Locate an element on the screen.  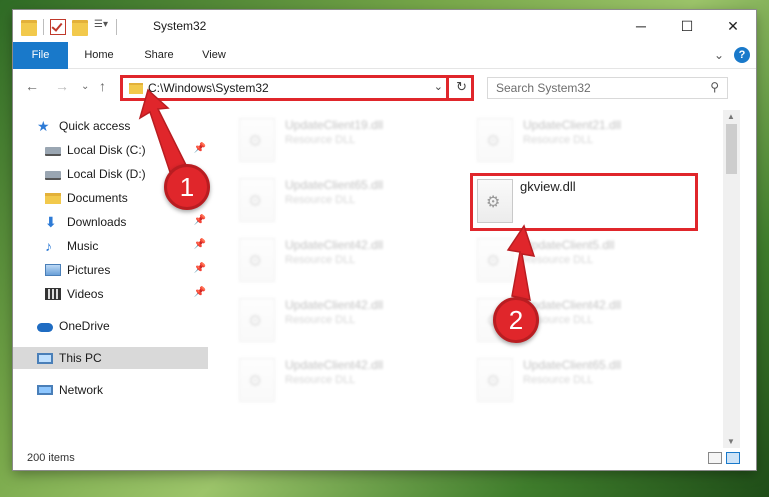
back-button: ← is located at coordinates (32, 86).